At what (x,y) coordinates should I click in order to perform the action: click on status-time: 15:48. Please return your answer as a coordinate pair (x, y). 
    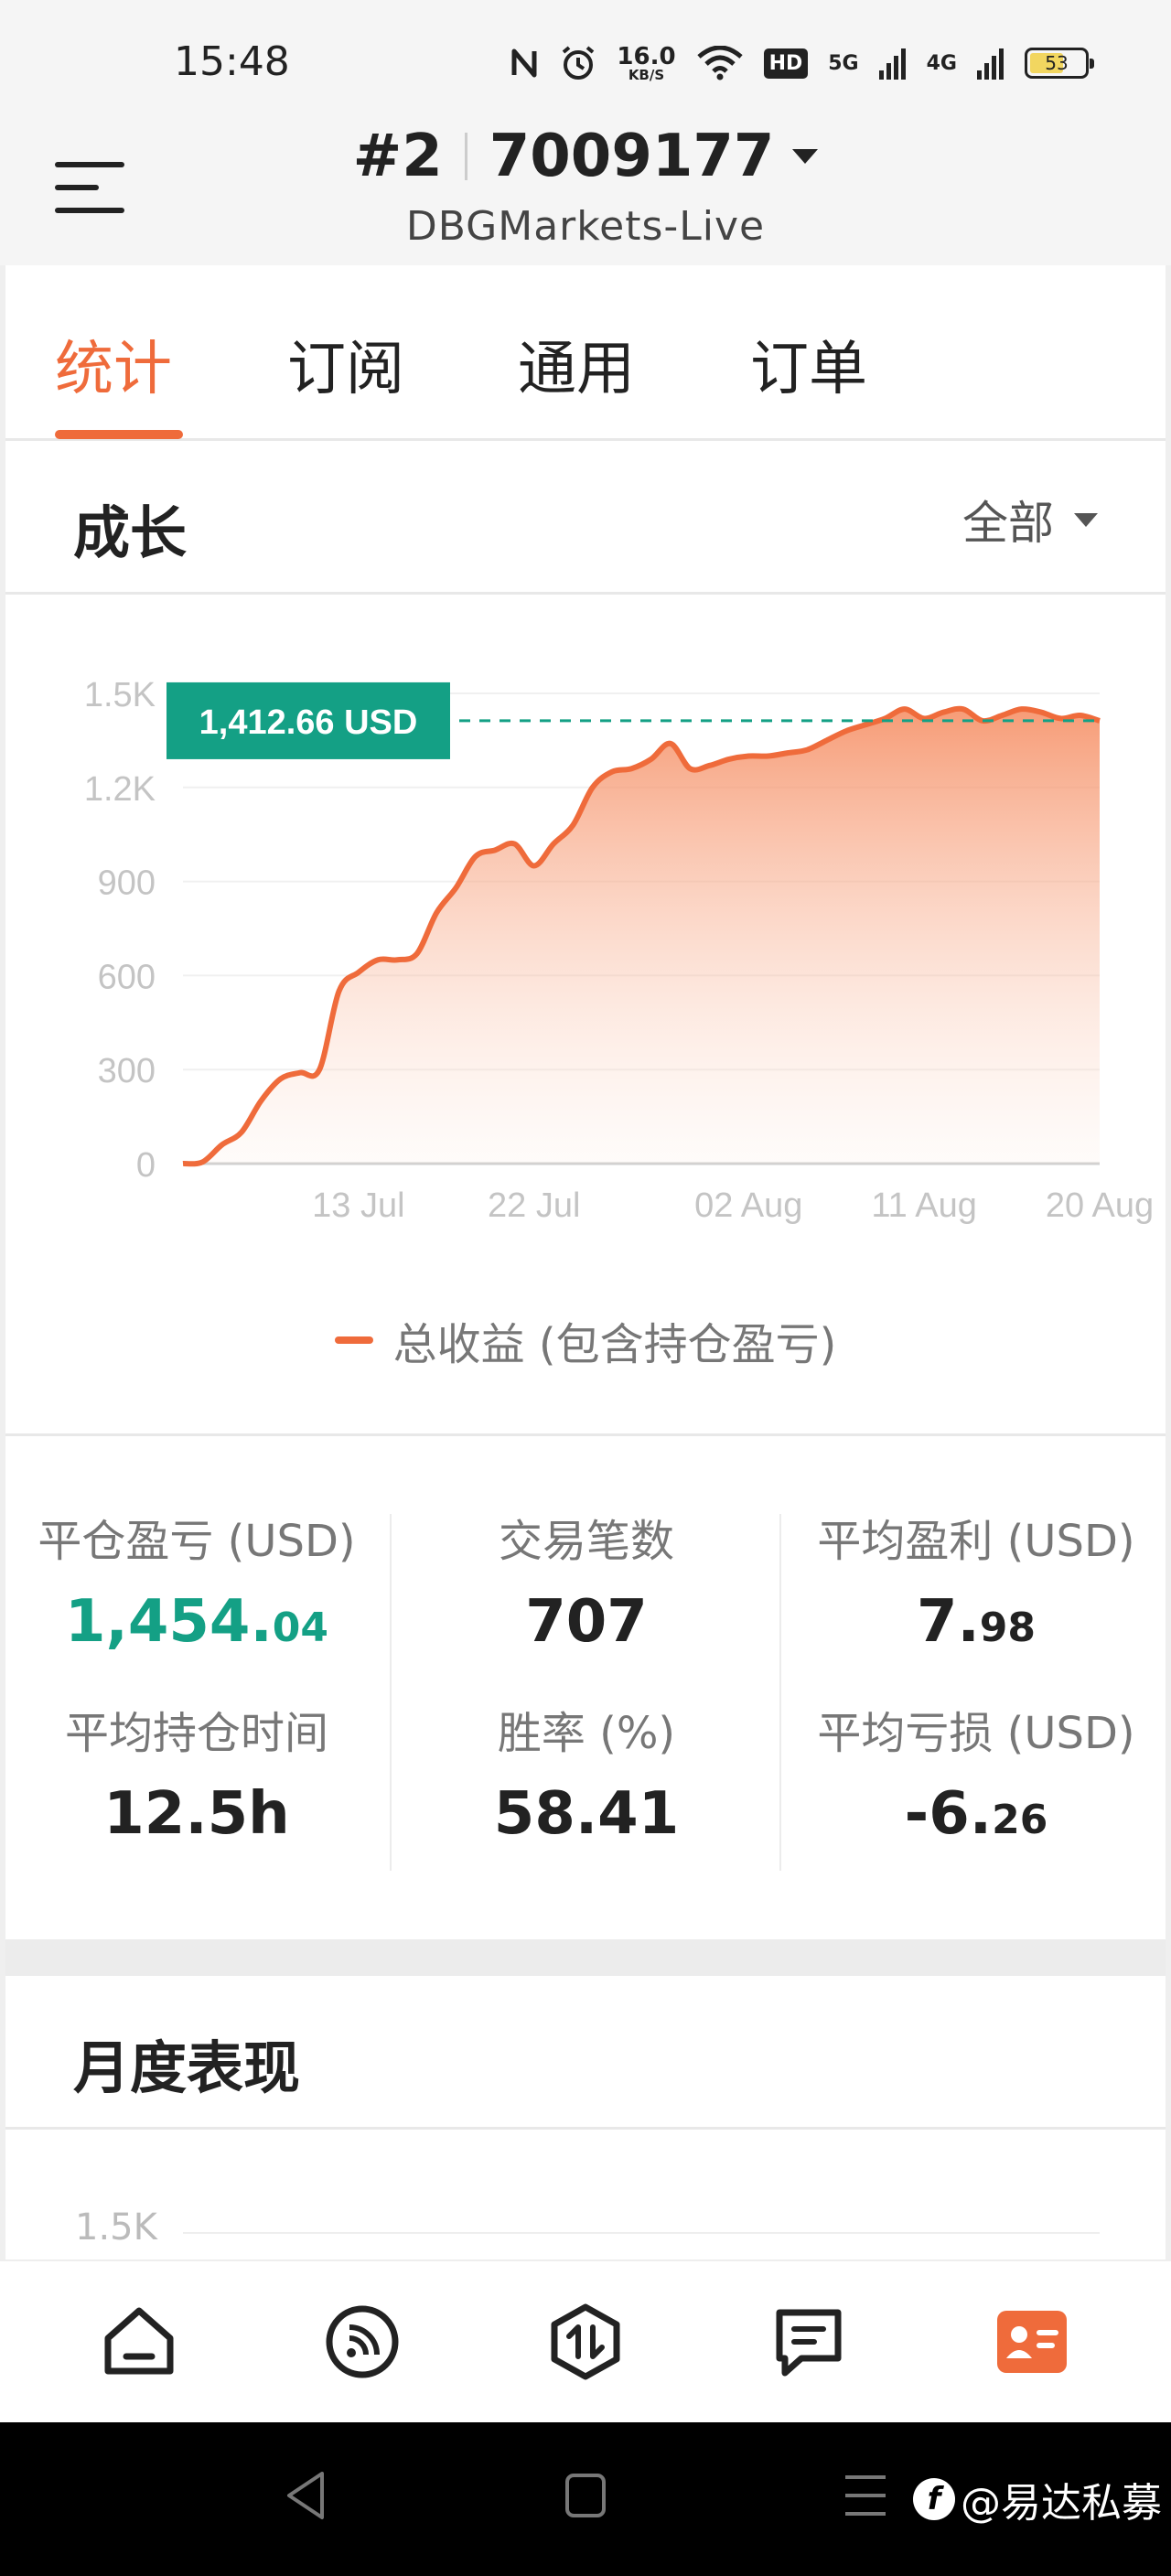
    Looking at the image, I should click on (232, 62).